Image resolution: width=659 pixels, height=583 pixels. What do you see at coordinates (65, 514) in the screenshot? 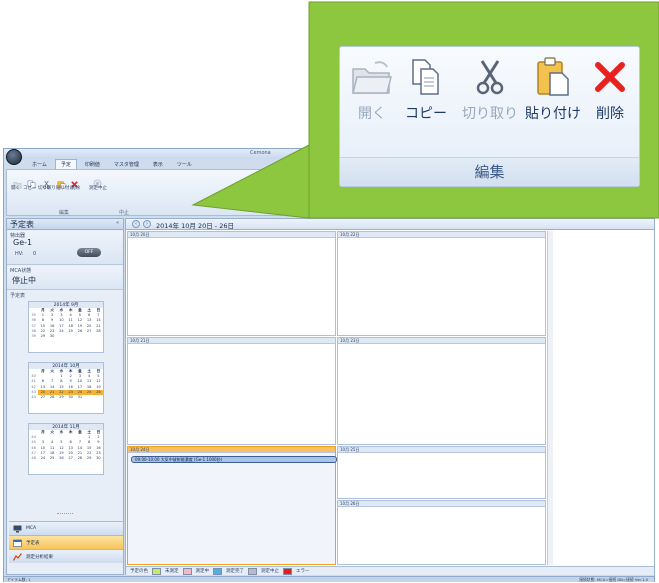
I see `splitter-grip` at bounding box center [65, 514].